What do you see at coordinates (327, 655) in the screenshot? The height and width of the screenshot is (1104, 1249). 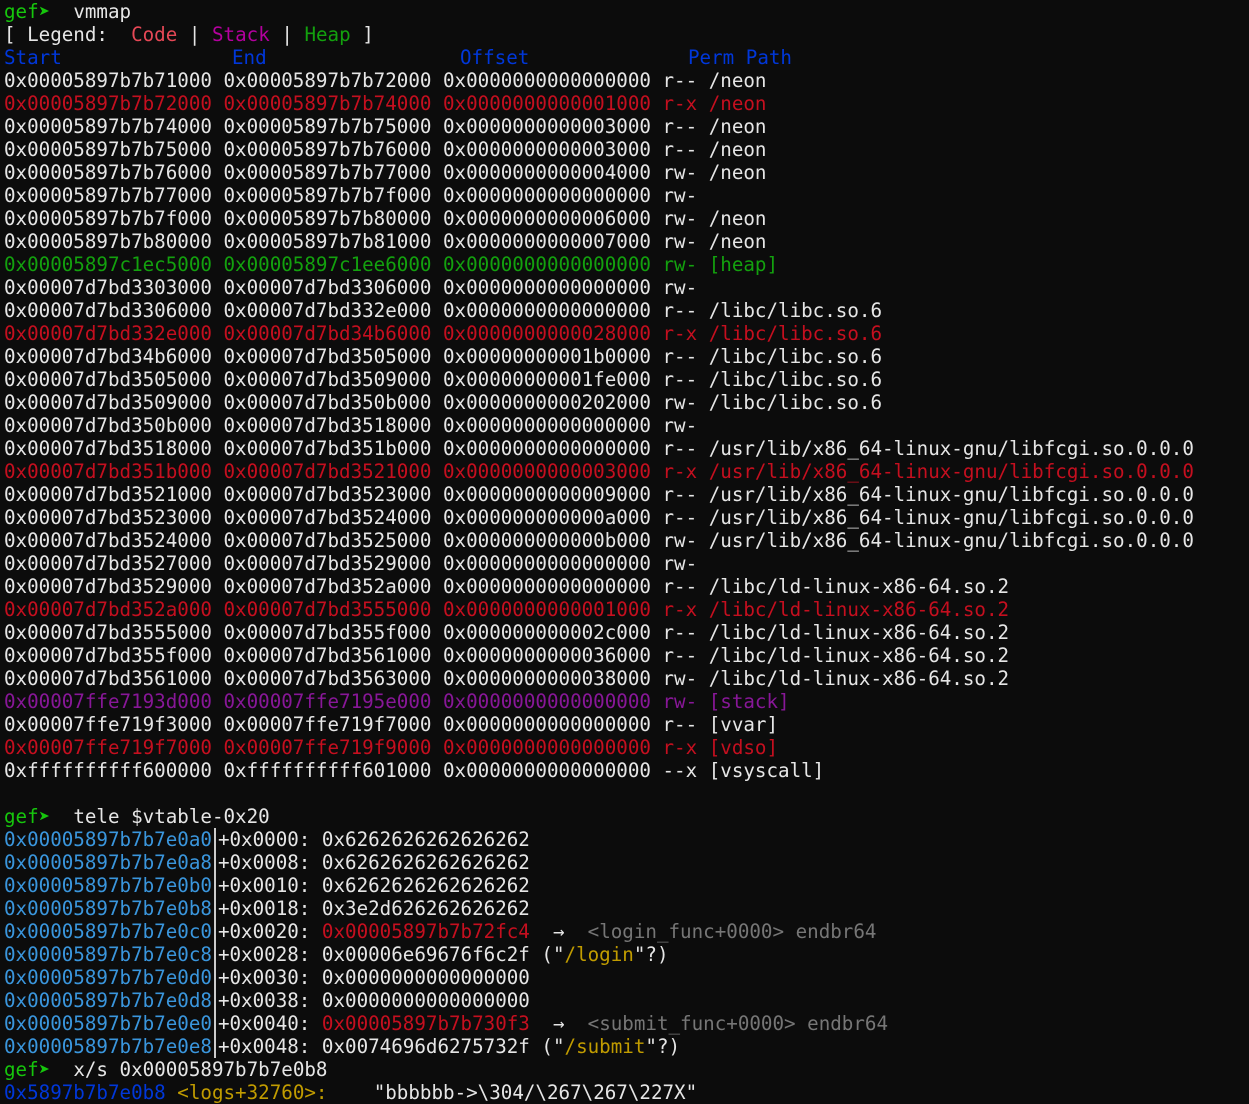 I see `vmmap-end: 0x00007d7bd3561000` at bounding box center [327, 655].